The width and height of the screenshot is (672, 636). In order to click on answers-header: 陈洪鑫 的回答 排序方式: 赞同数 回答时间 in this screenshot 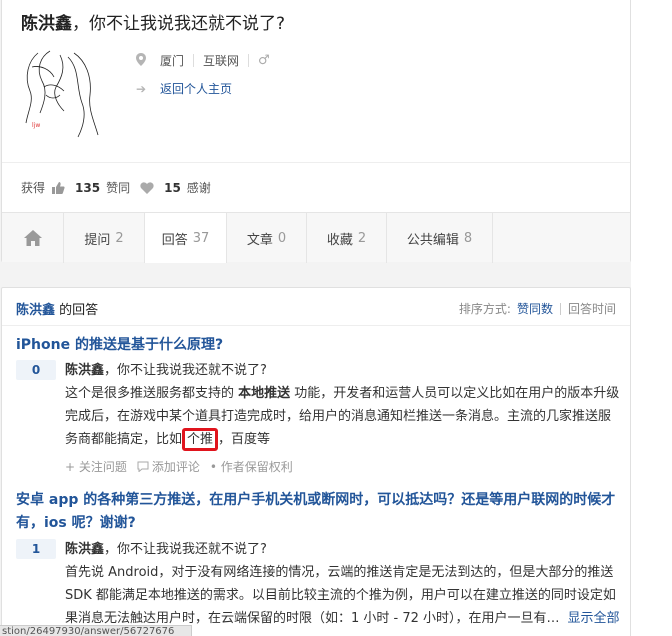, I will do `click(316, 307)`.